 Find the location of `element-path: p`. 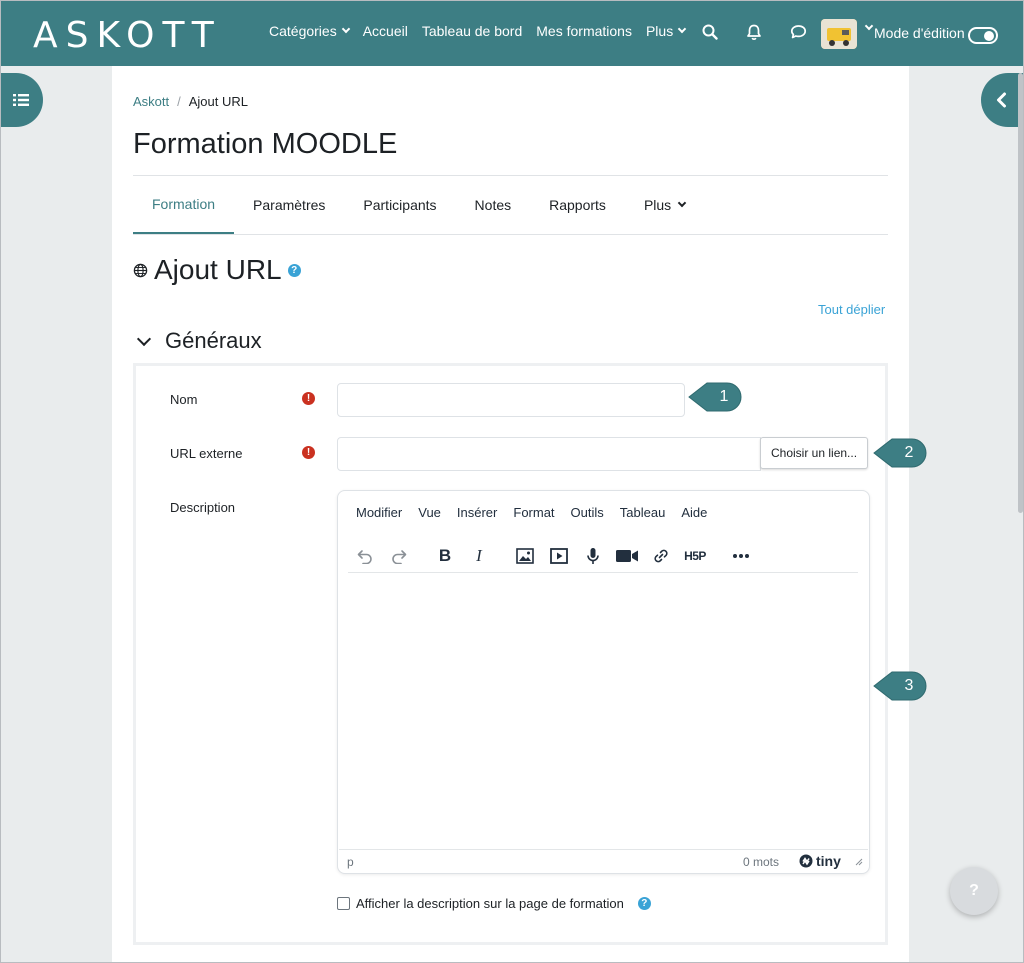

element-path: p is located at coordinates (350, 862).